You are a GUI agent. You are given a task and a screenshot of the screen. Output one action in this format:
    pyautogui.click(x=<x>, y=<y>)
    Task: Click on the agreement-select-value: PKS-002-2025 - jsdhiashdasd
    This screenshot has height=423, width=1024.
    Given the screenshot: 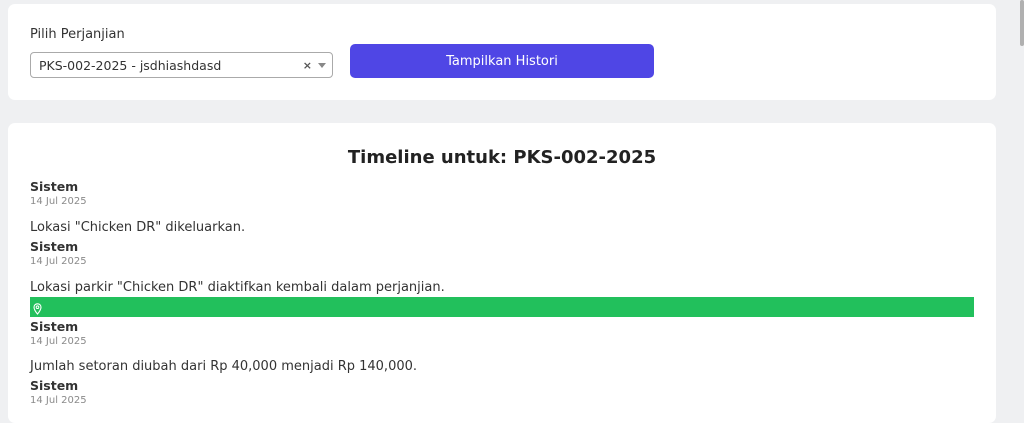 What is the action you would take?
    pyautogui.click(x=130, y=65)
    